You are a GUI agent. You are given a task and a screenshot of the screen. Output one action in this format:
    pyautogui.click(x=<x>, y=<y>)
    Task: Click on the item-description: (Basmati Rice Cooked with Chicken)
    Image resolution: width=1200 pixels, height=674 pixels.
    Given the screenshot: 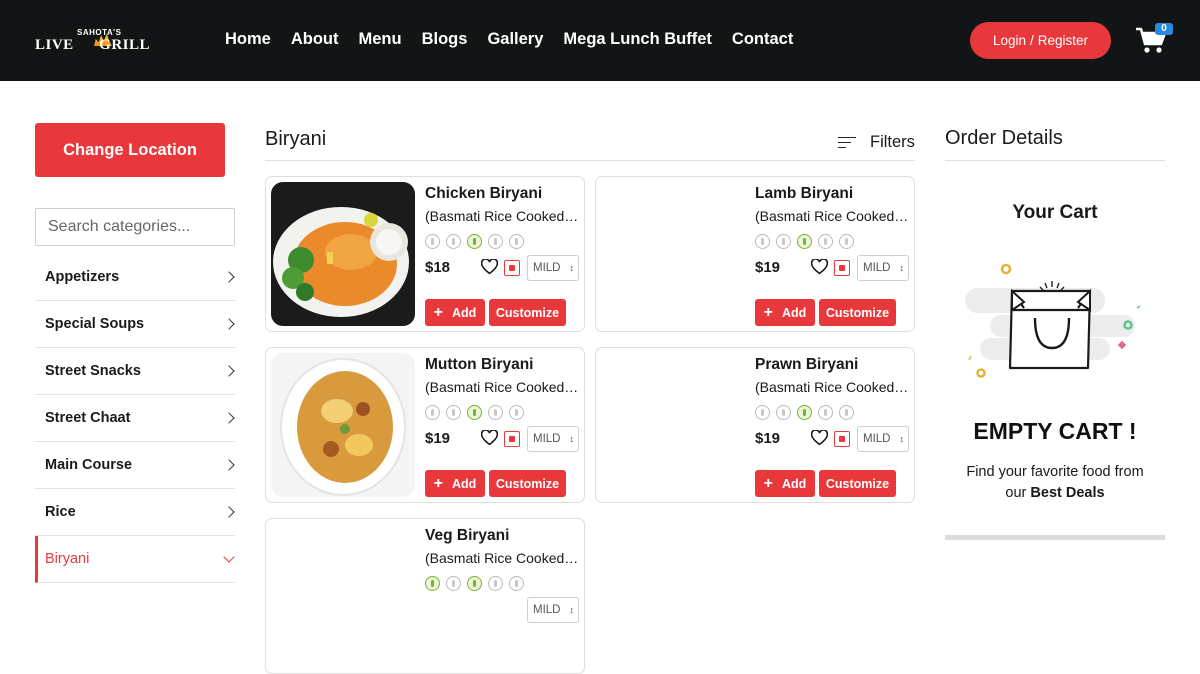 What is the action you would take?
    pyautogui.click(x=503, y=216)
    